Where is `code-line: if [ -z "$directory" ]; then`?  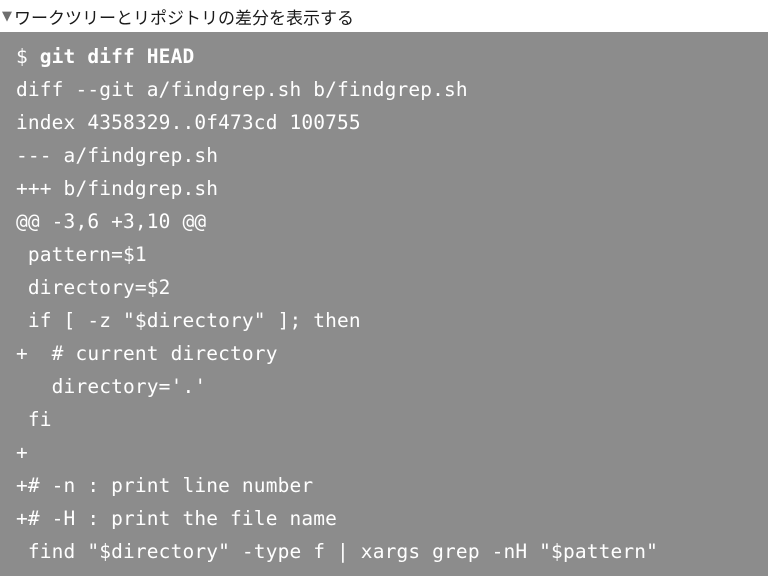 code-line: if [ -z "$directory" ]; then is located at coordinates (188, 320).